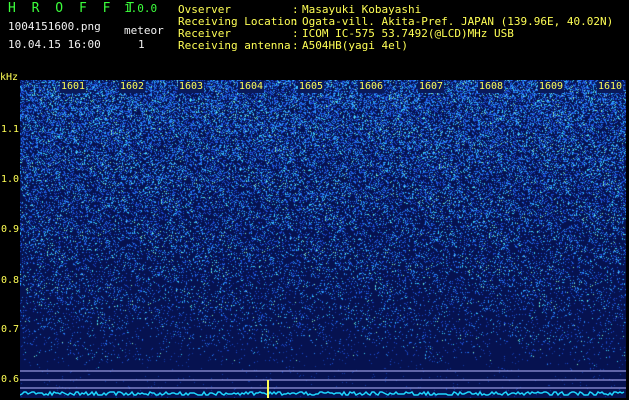 This screenshot has height=400, width=629. Describe the element at coordinates (141, 44) in the screenshot. I see `meteor-count: 1` at that location.